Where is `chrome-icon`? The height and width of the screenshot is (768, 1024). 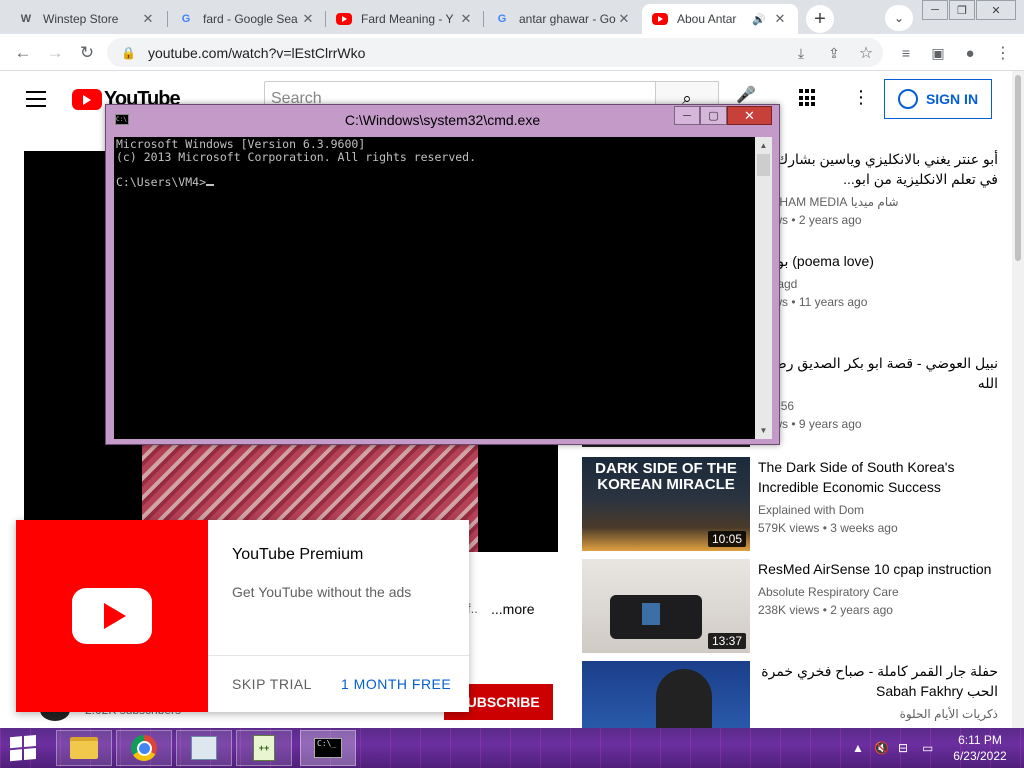
chrome-icon is located at coordinates (144, 748).